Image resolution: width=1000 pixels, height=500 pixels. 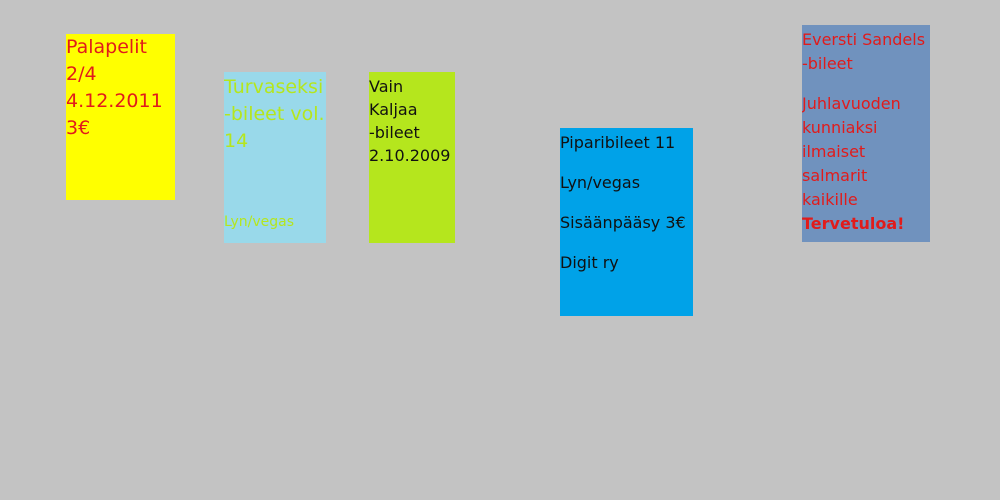 I want to click on note-line: ilmaiset, so click(x=834, y=151).